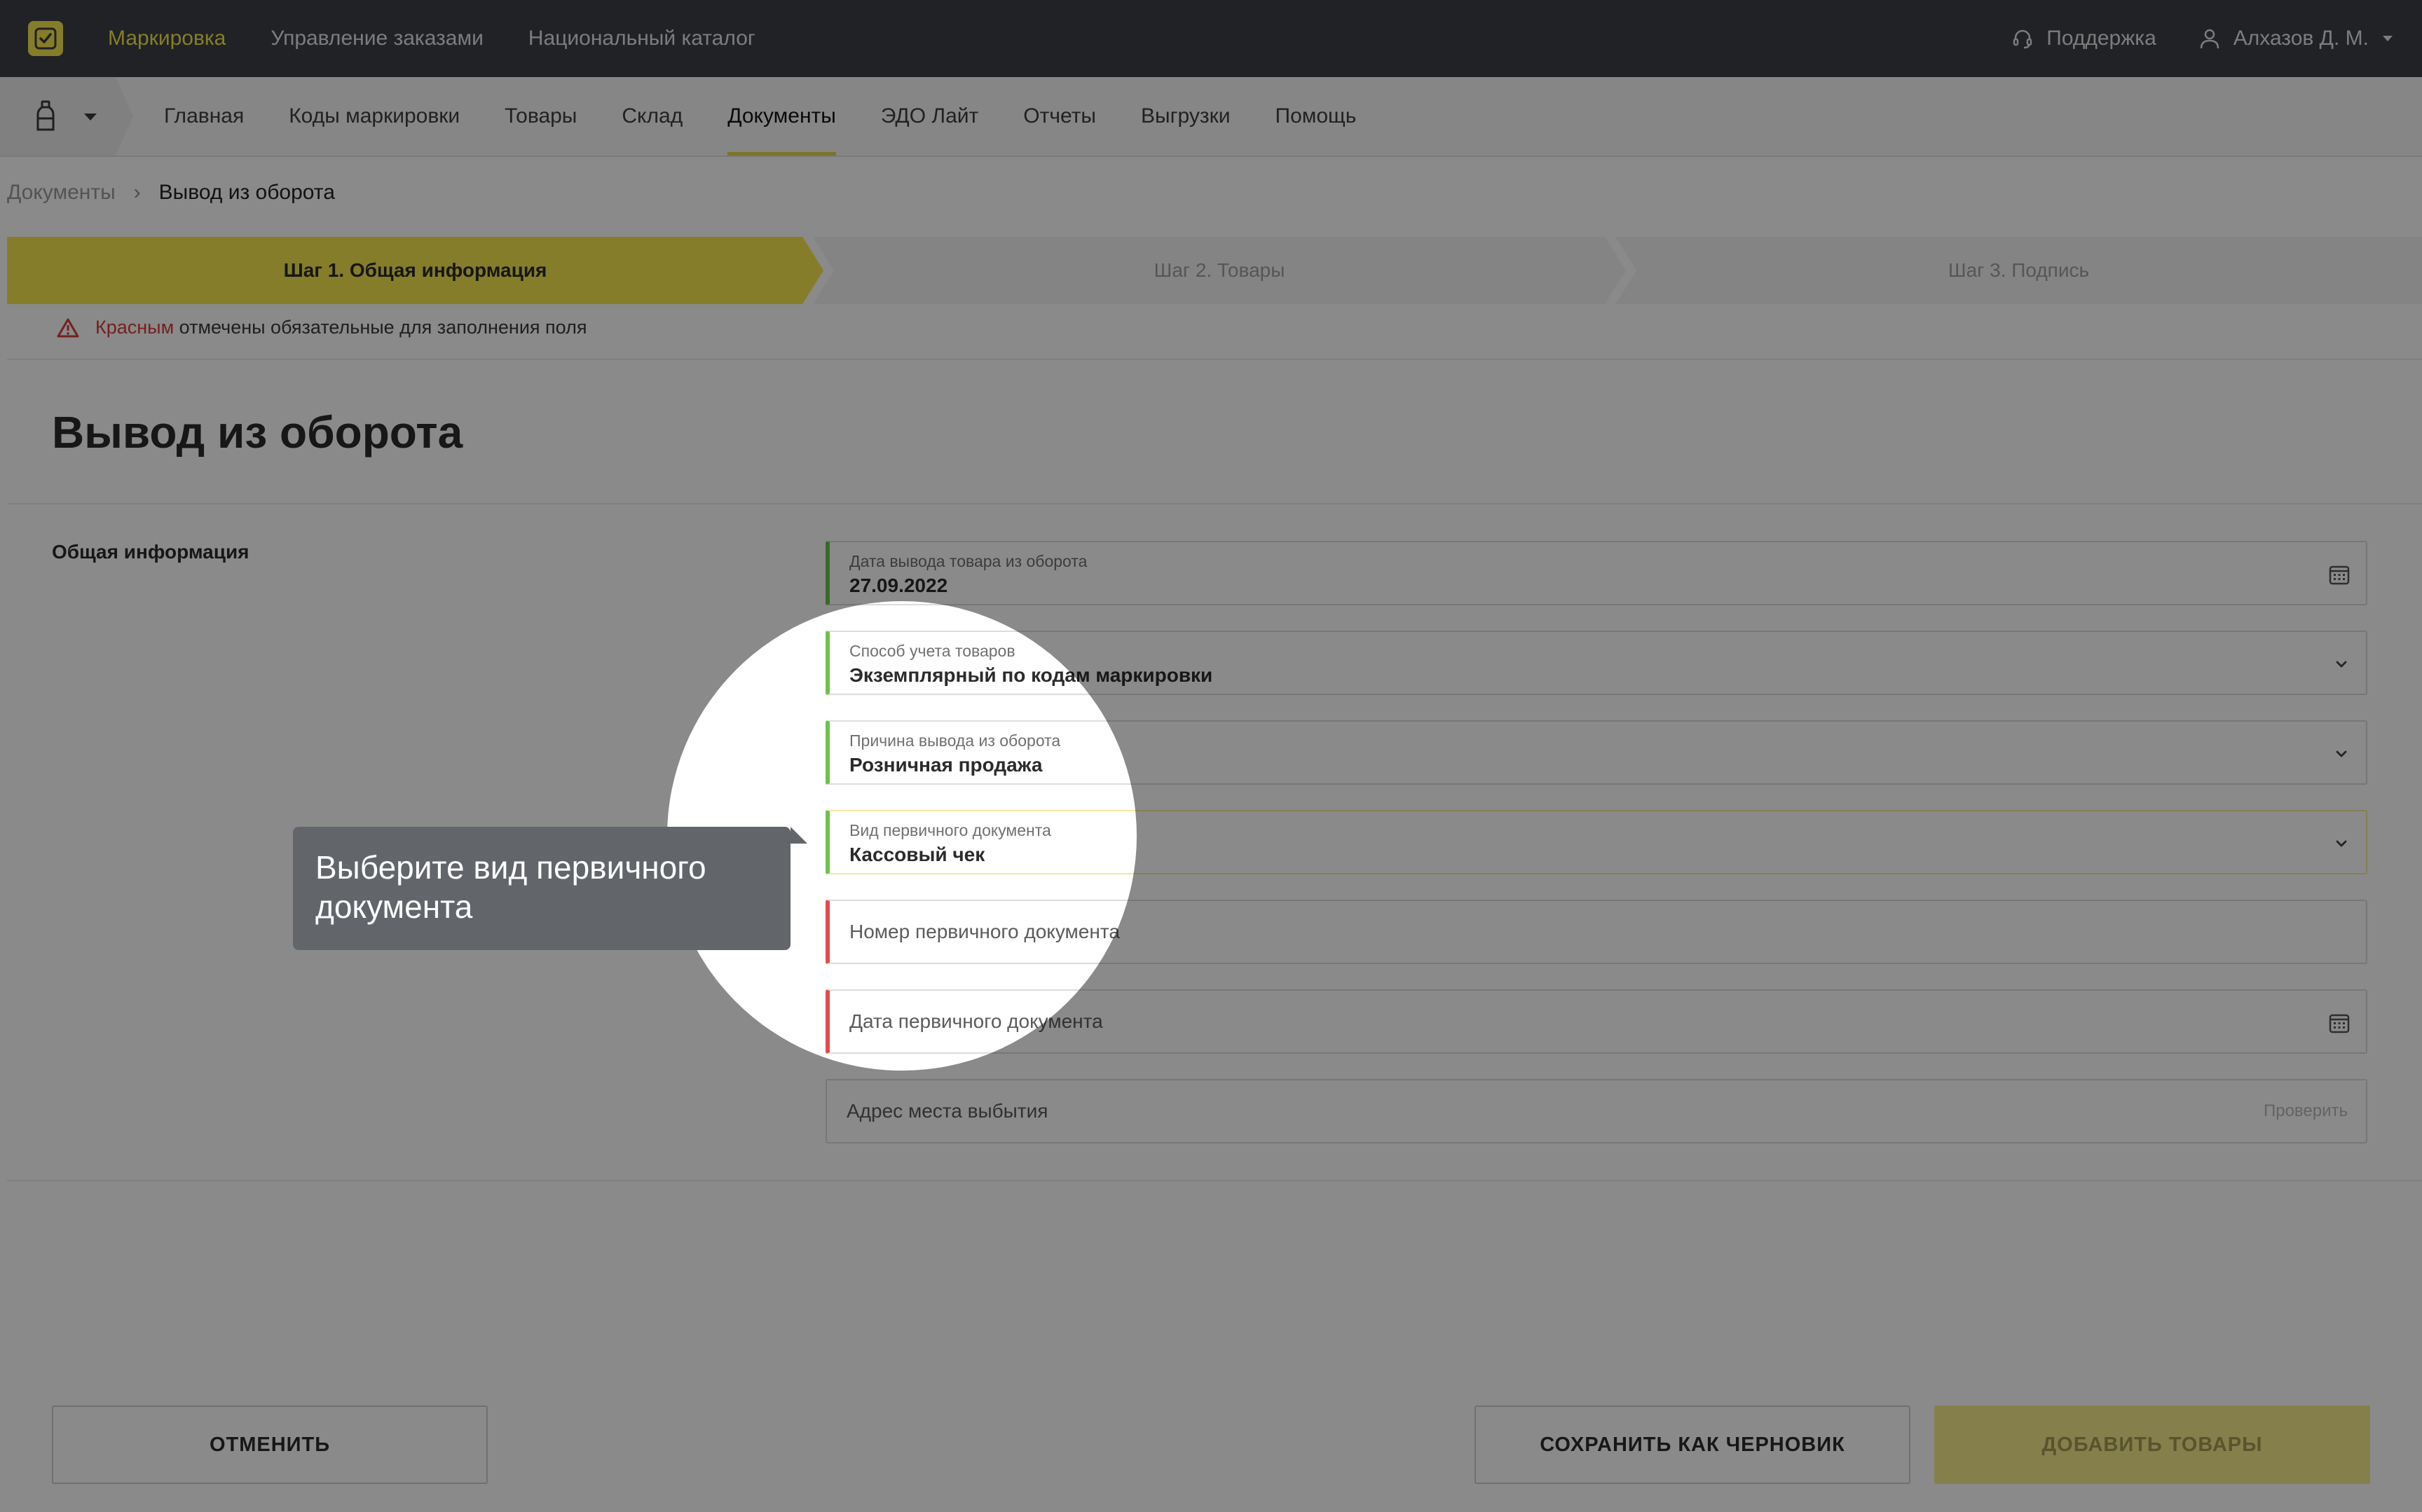 This screenshot has width=2422, height=1512. Describe the element at coordinates (968, 561) in the screenshot. I see `date-out-label: Дата вывода товара из оборота` at that location.